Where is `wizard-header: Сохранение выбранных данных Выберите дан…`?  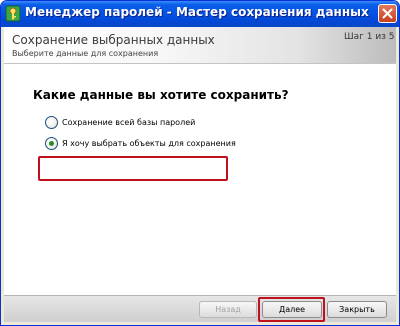
wizard-header: Сохранение выбранных данных Выберите дан… is located at coordinates (200, 45).